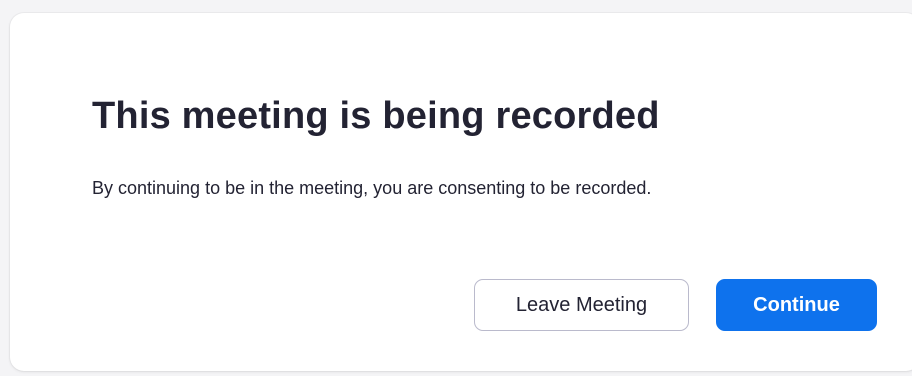 This screenshot has height=376, width=912. I want to click on continue-button: Continue, so click(796, 305).